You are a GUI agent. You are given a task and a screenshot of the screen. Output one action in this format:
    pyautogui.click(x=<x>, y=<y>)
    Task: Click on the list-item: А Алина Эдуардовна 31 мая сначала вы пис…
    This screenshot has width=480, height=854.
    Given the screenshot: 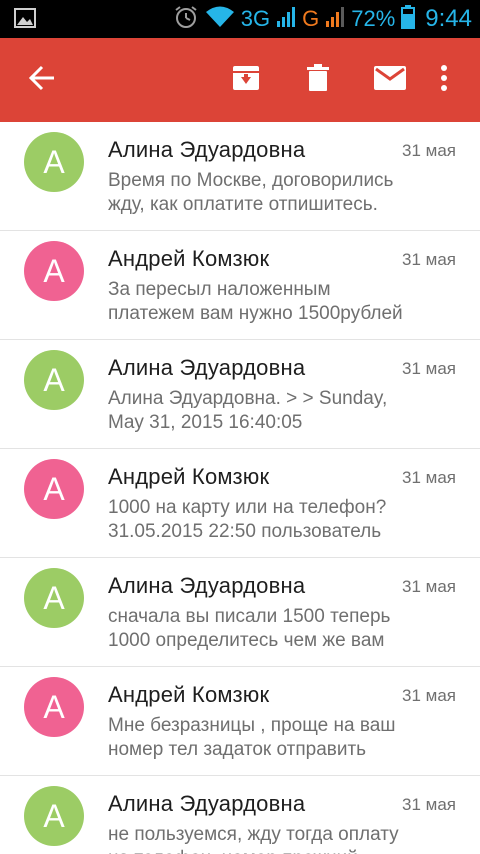 What is the action you would take?
    pyautogui.click(x=240, y=612)
    